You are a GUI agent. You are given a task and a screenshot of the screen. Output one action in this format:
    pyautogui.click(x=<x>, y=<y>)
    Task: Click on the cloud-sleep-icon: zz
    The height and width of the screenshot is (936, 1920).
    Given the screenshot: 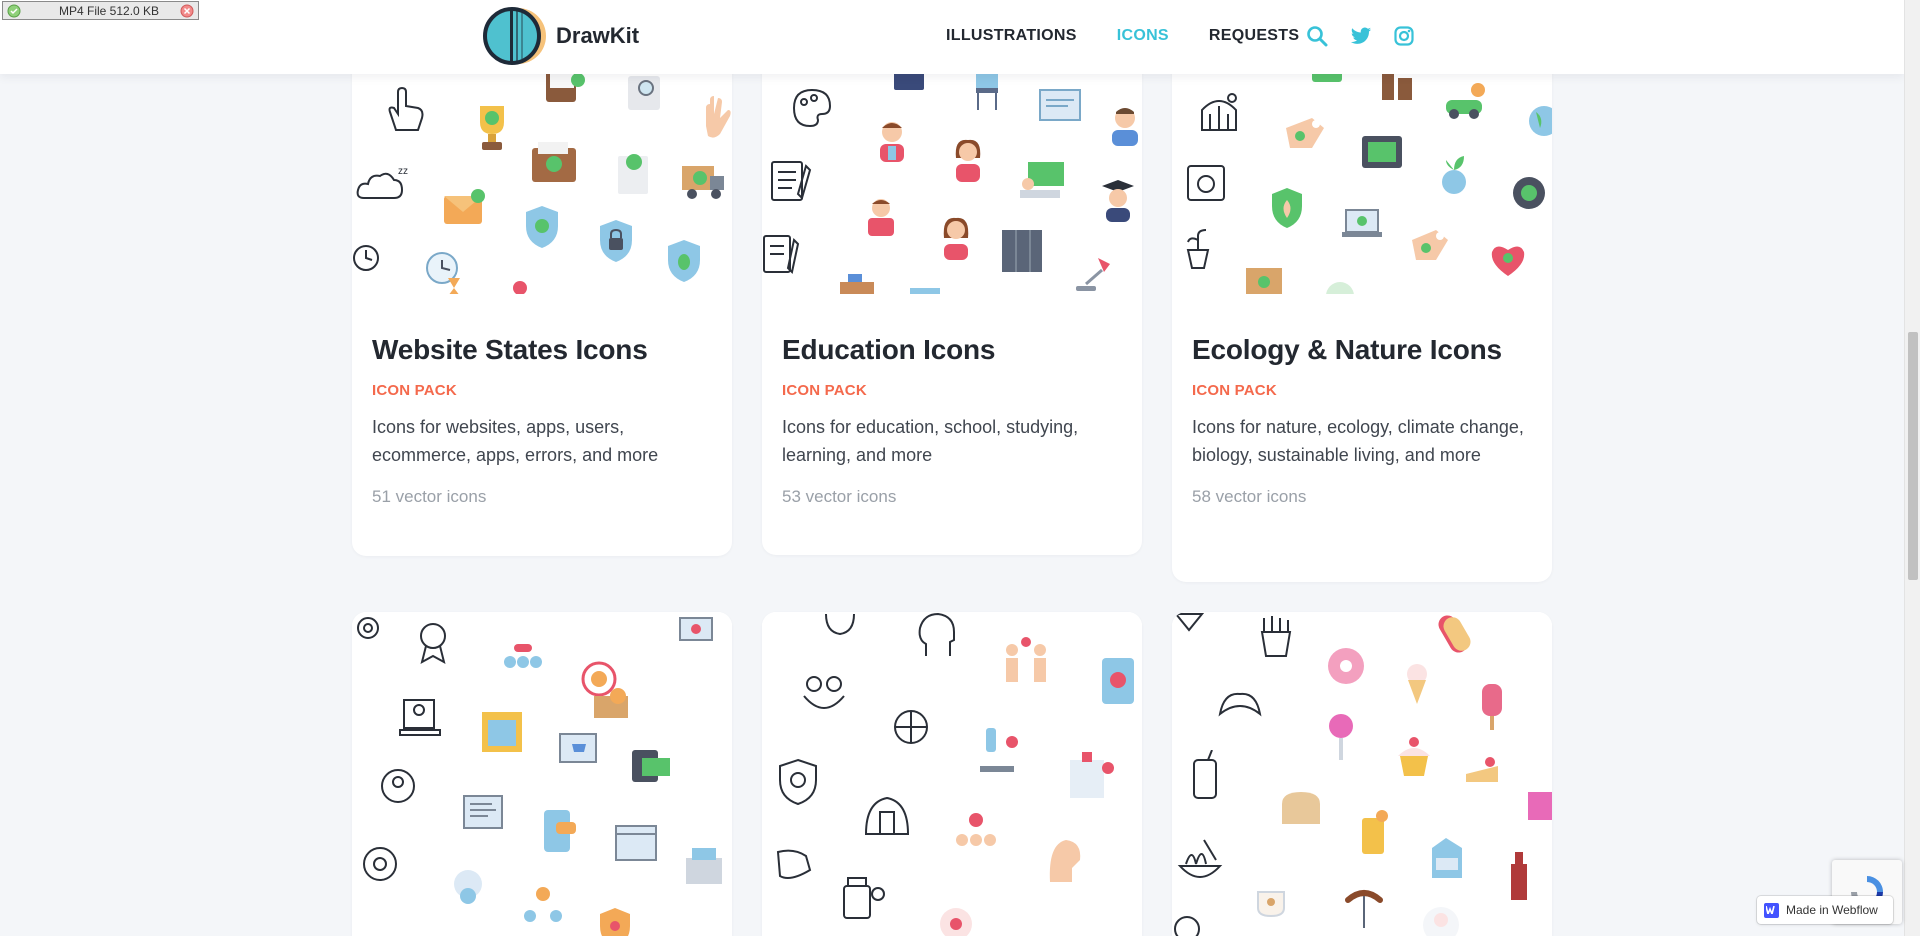 What is the action you would take?
    pyautogui.click(x=388, y=184)
    